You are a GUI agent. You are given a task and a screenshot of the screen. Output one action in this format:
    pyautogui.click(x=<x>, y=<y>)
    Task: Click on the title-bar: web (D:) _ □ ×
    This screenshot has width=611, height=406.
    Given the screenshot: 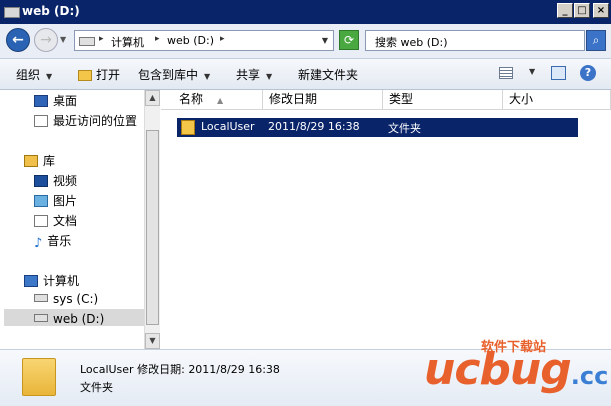 What is the action you would take?
    pyautogui.click(x=305, y=12)
    